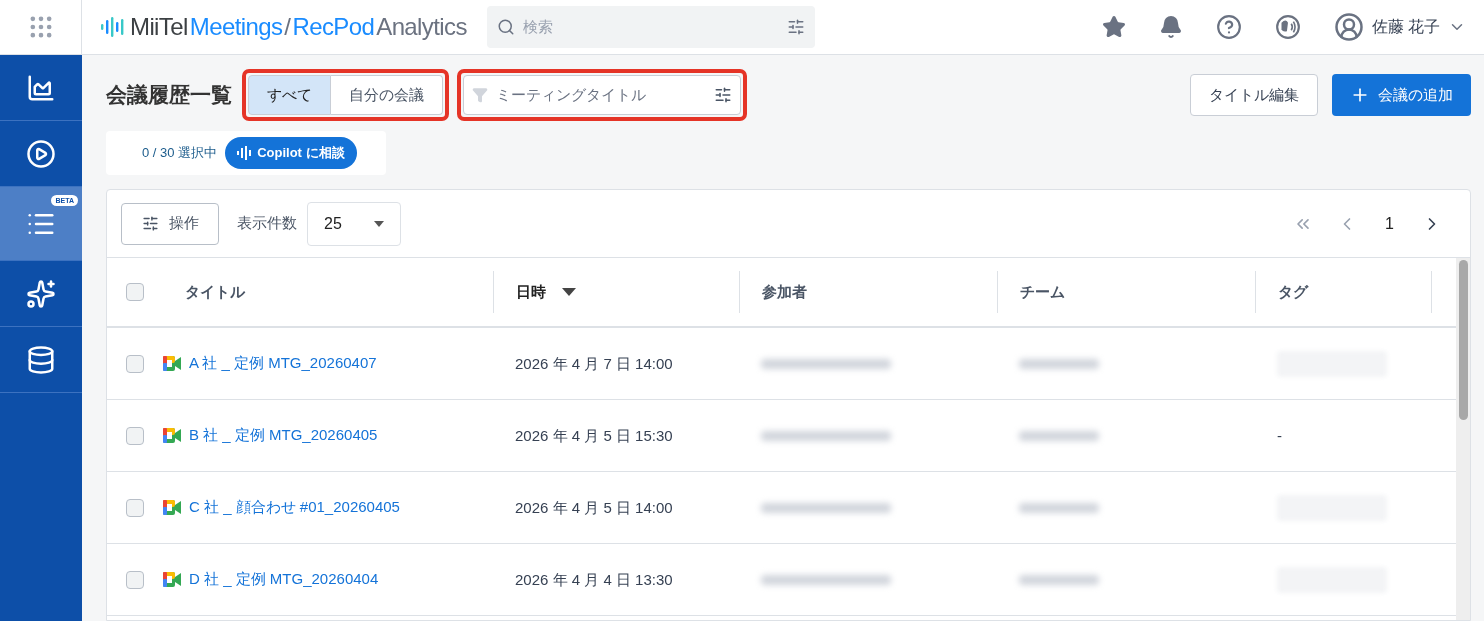 The image size is (1484, 621). I want to click on copilot-button: Copilot に相談, so click(291, 153).